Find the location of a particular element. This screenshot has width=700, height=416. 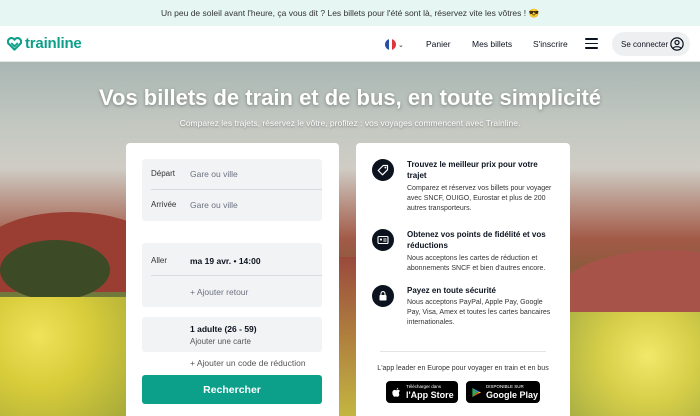

google-play-badge: DISPONIBLE SUR Google Play is located at coordinates (503, 392).